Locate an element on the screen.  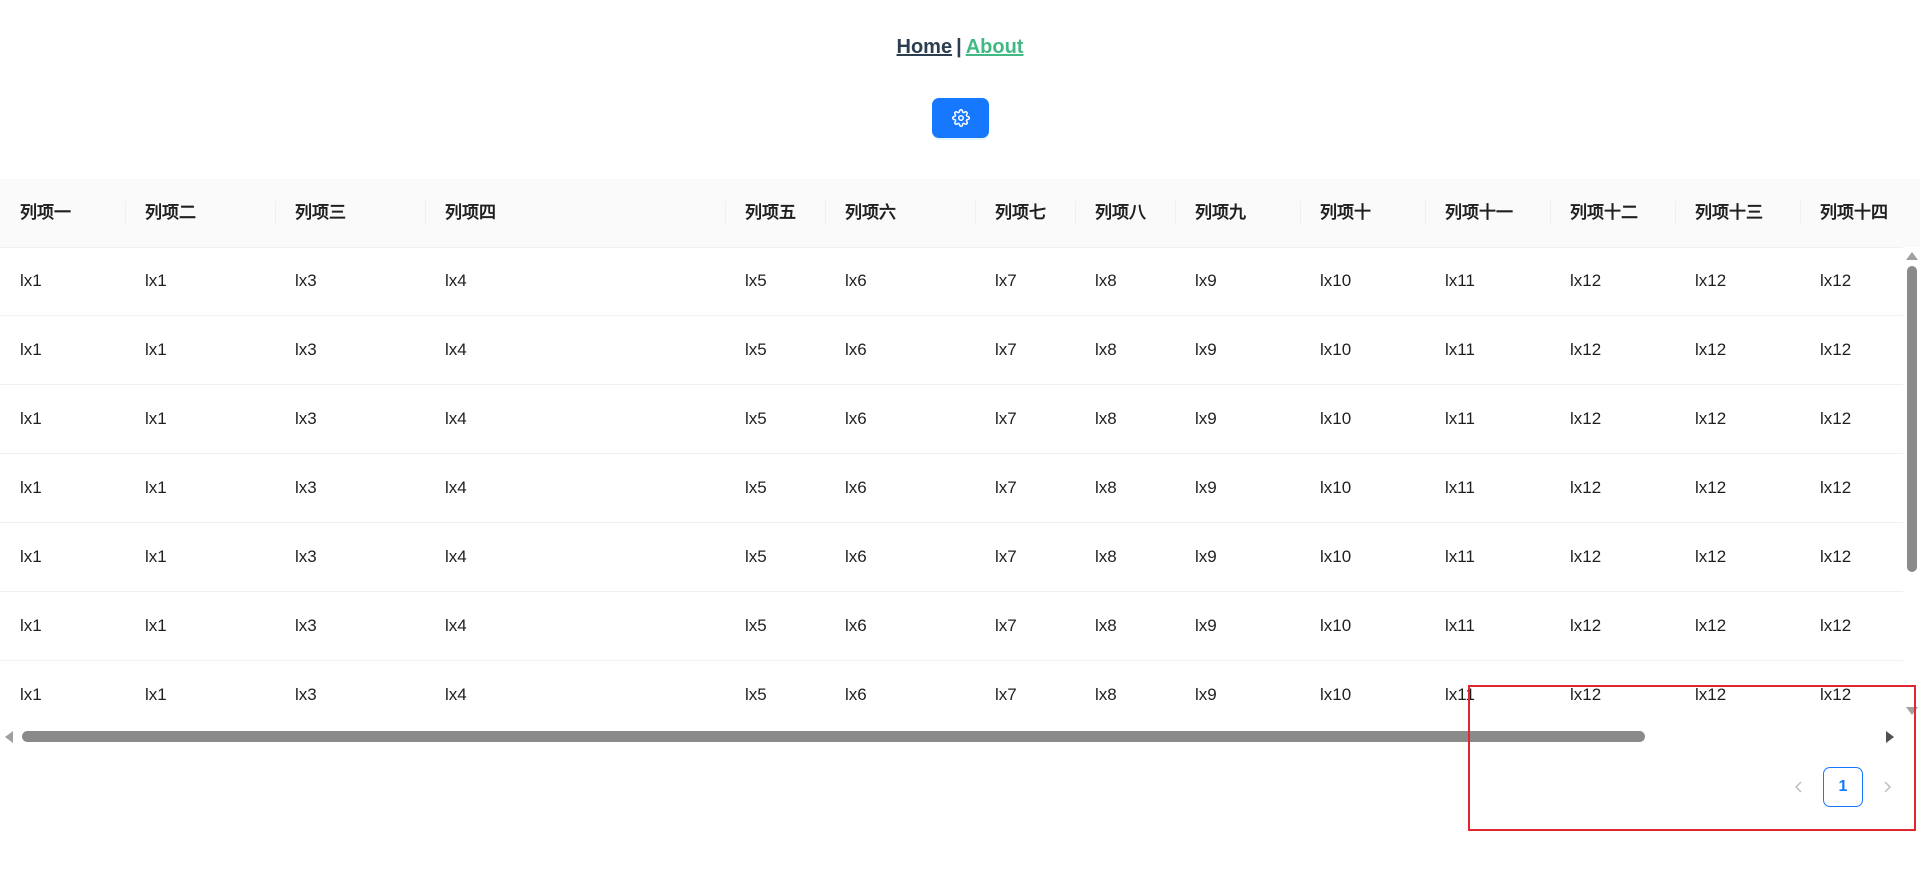
scroll-left-arrow-icon is located at coordinates (9, 737).